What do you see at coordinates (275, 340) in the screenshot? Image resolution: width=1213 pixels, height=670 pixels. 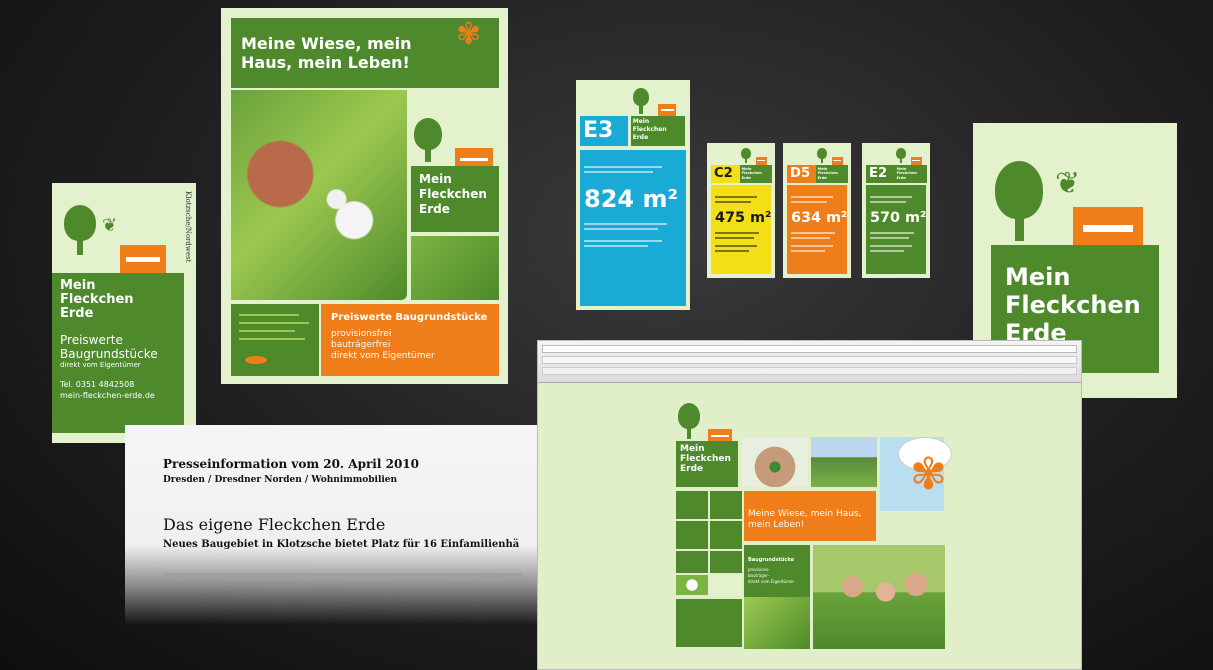 I see `poster-contact-box` at bounding box center [275, 340].